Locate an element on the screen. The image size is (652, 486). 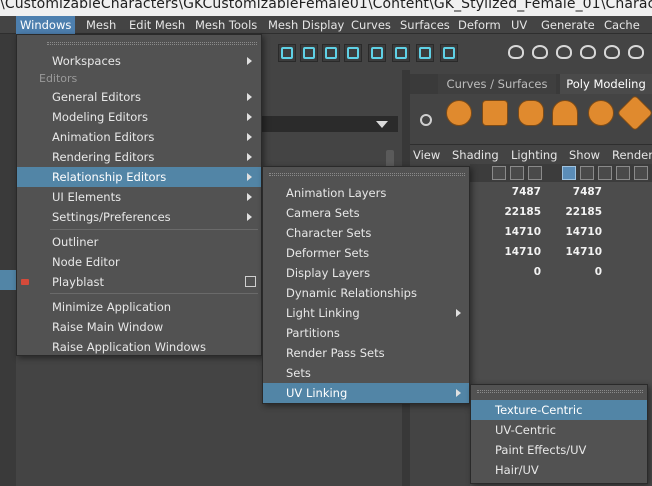
menu-item-ui-elements: UI Elements is located at coordinates (139, 197).